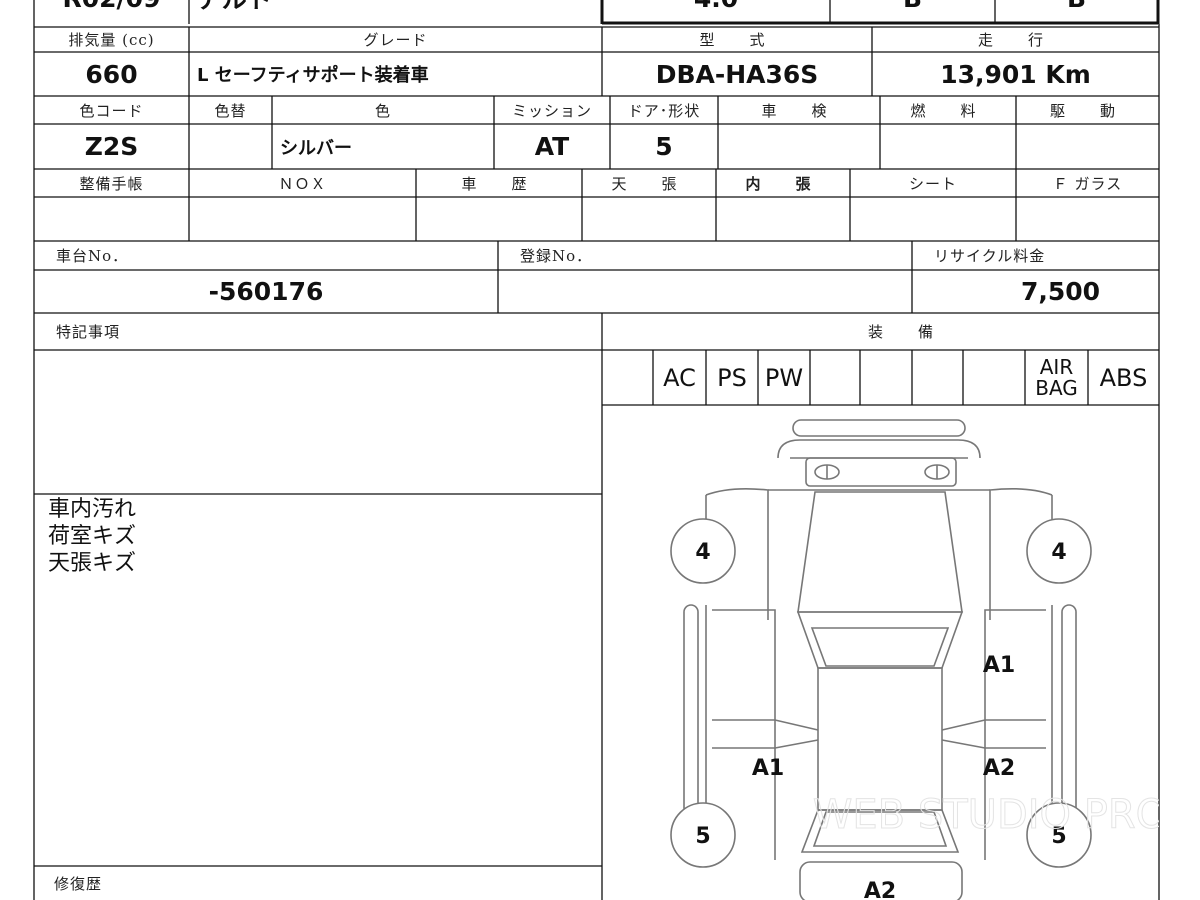 The height and width of the screenshot is (900, 1200). Describe the element at coordinates (1058, 552) in the screenshot. I see `tire-front-right-grade: 4` at that location.